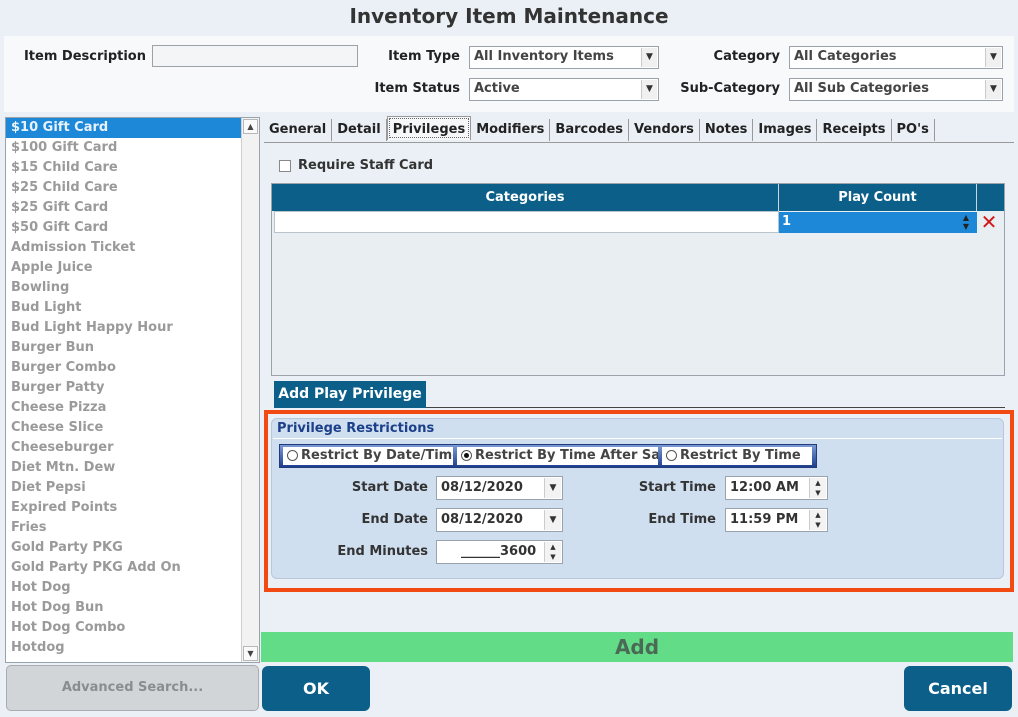  I want to click on list-item: Cheese Slice, so click(124, 428).